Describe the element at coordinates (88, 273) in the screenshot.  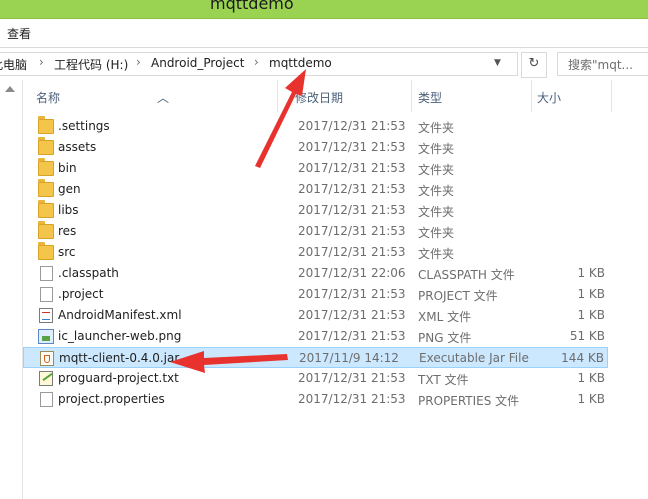
I see `file-name: .classpath` at that location.